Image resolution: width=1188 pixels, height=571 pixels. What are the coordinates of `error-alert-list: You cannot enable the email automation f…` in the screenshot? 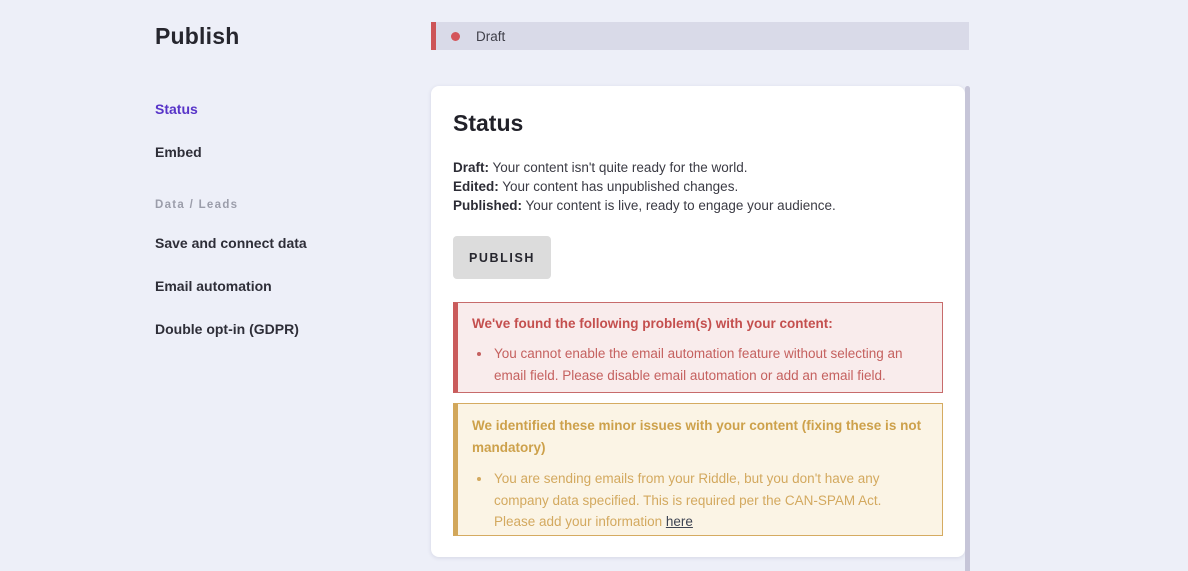 It's located at (699, 364).